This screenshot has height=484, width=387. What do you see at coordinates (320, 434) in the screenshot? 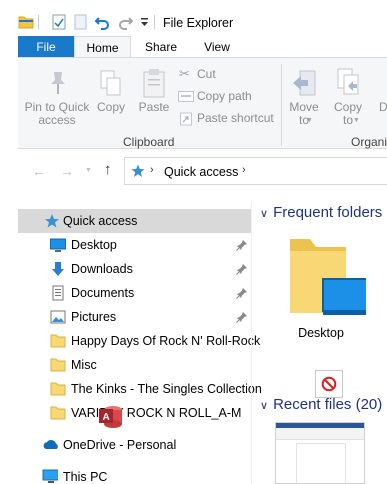
I see `thumbnail-ribbon` at bounding box center [320, 434].